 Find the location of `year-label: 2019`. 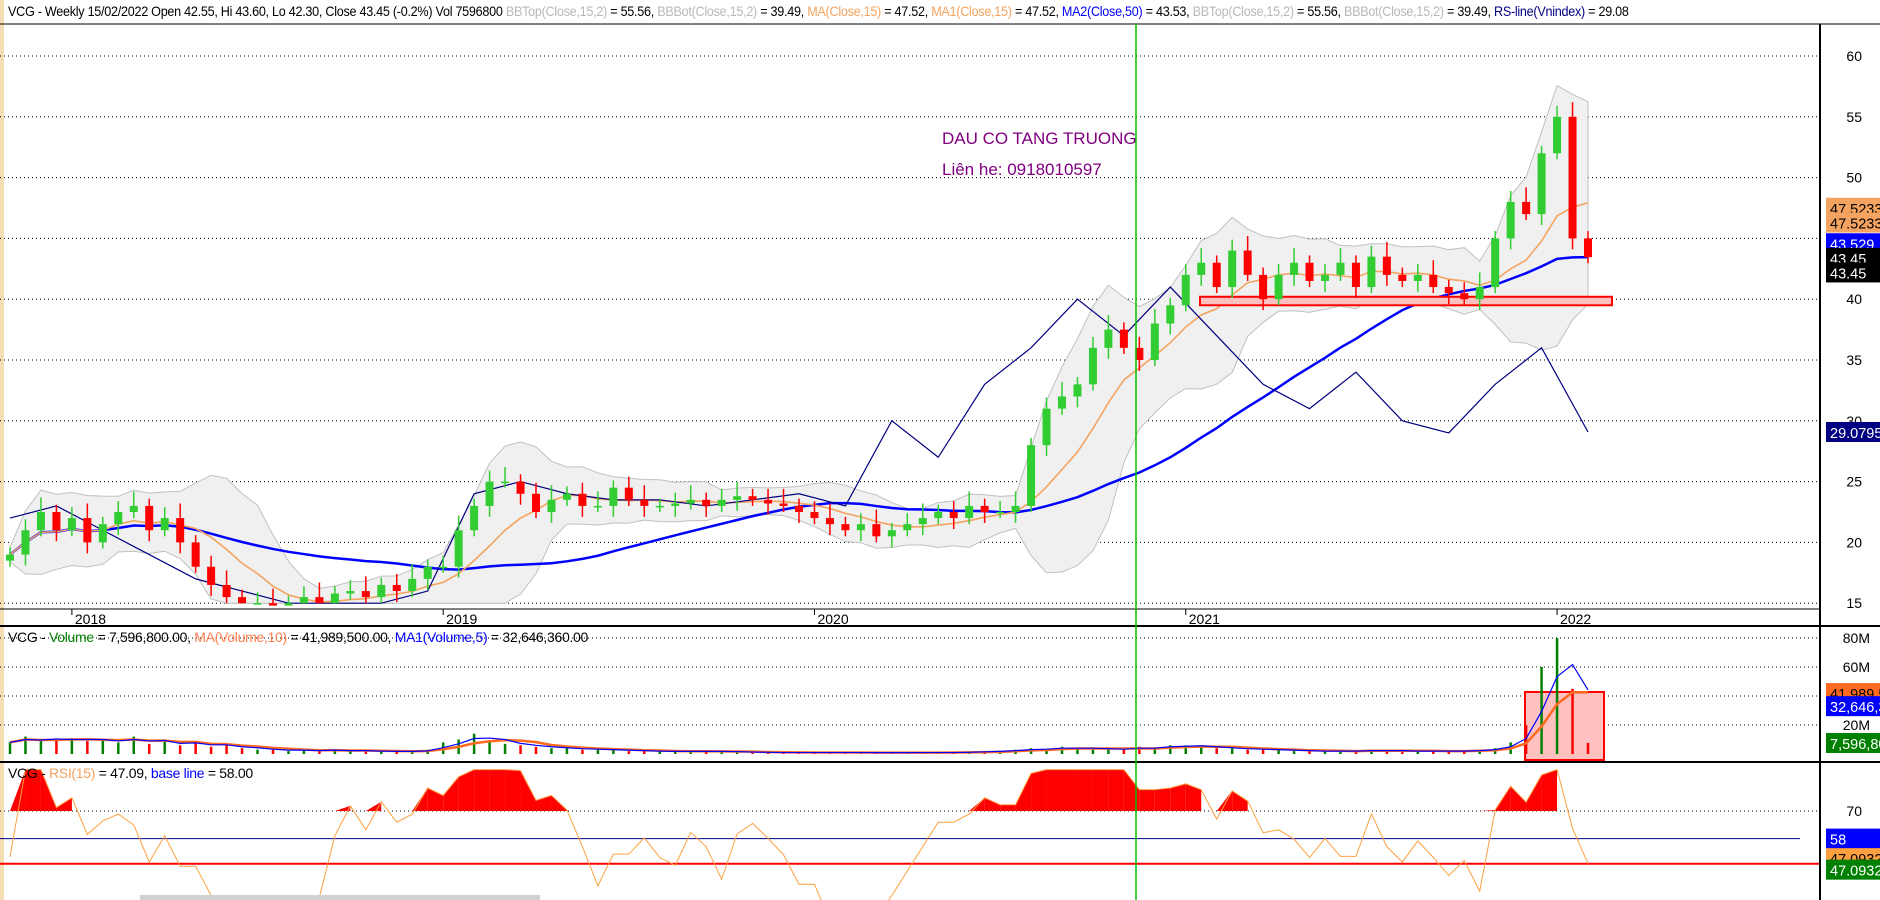

year-label: 2019 is located at coordinates (461, 619).